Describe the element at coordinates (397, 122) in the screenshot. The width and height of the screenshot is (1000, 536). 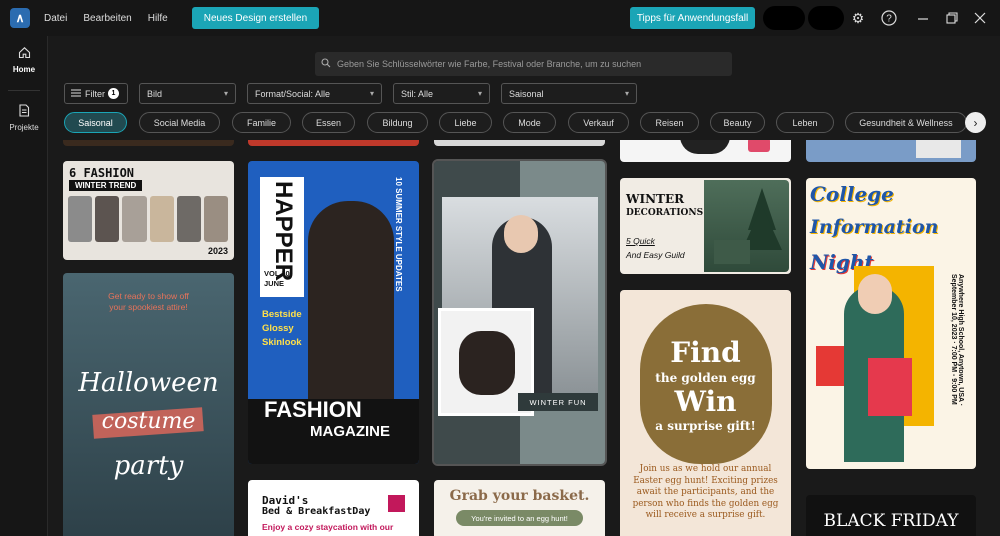
I see `chip-bildung: Bildung` at that location.